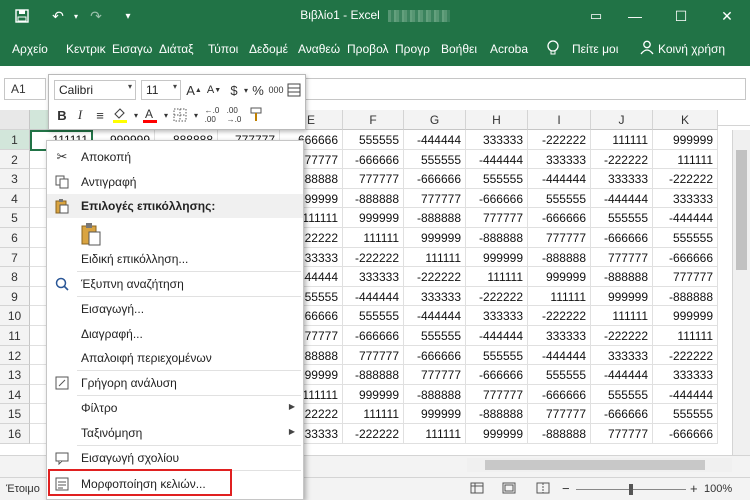  What do you see at coordinates (497, 218) in the screenshot?
I see `cell-h5: 777777` at bounding box center [497, 218].